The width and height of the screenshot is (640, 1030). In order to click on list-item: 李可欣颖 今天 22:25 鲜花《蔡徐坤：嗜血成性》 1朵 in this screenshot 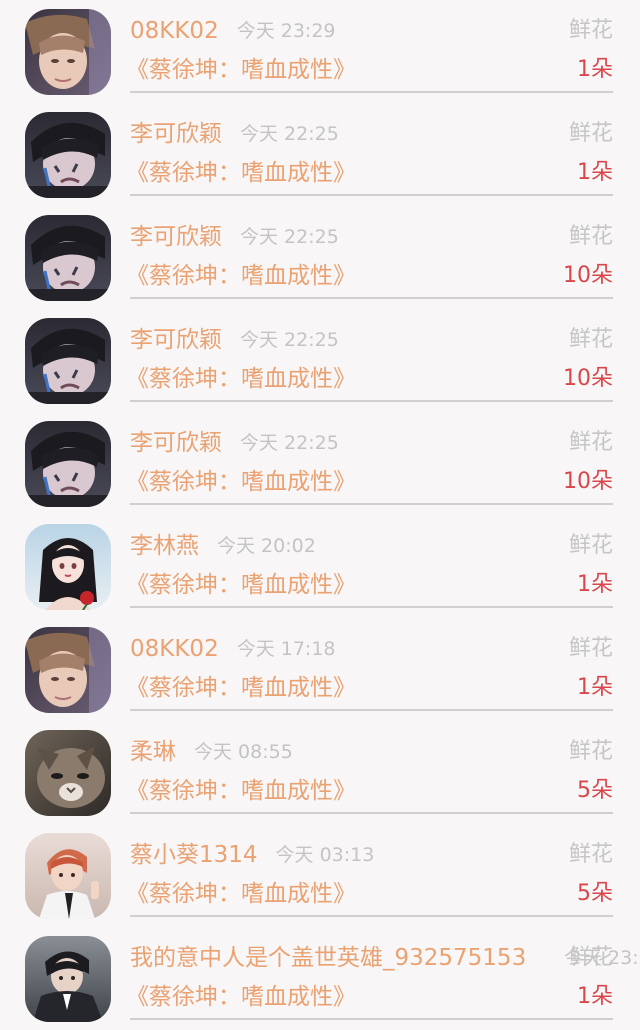, I will do `click(320, 154)`.